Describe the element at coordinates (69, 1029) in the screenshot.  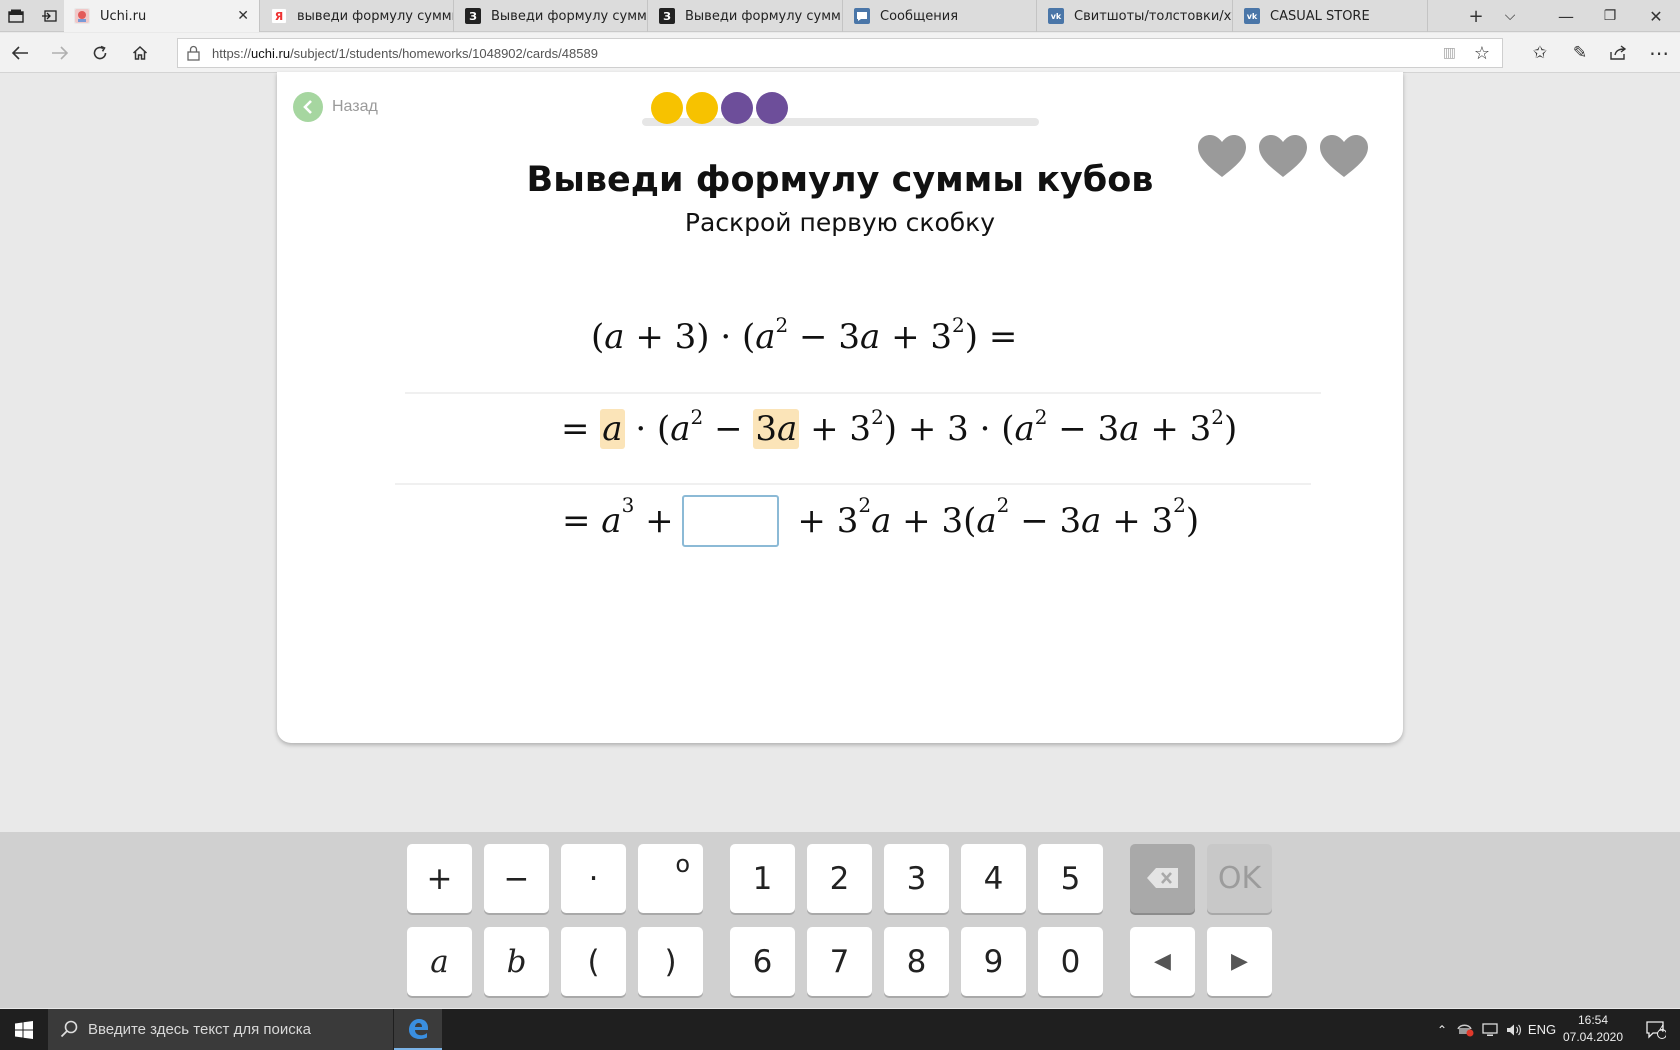
I see `search-icon` at that location.